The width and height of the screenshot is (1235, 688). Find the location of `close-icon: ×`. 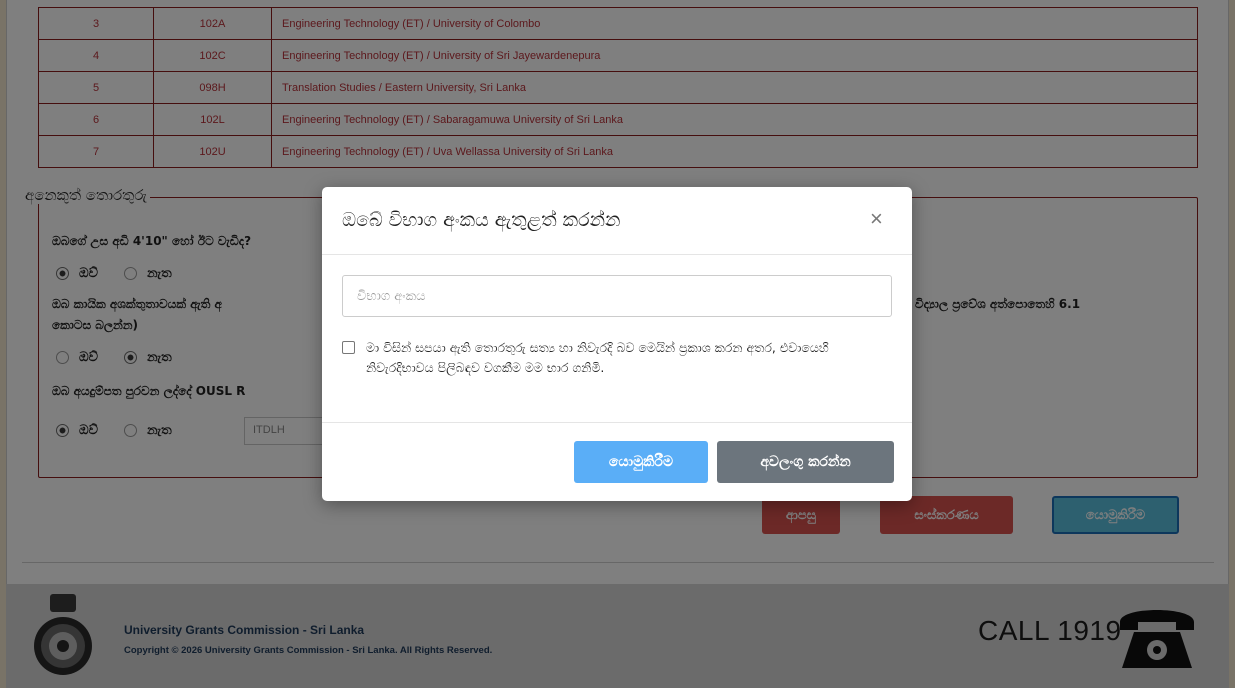

close-icon: × is located at coordinates (876, 219).